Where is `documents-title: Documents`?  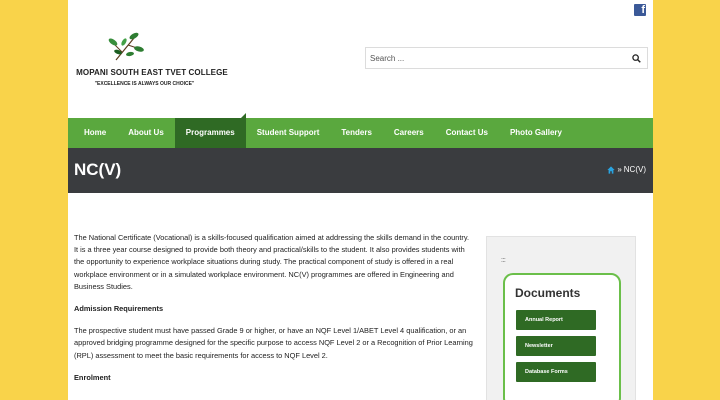 documents-title: Documents is located at coordinates (548, 293).